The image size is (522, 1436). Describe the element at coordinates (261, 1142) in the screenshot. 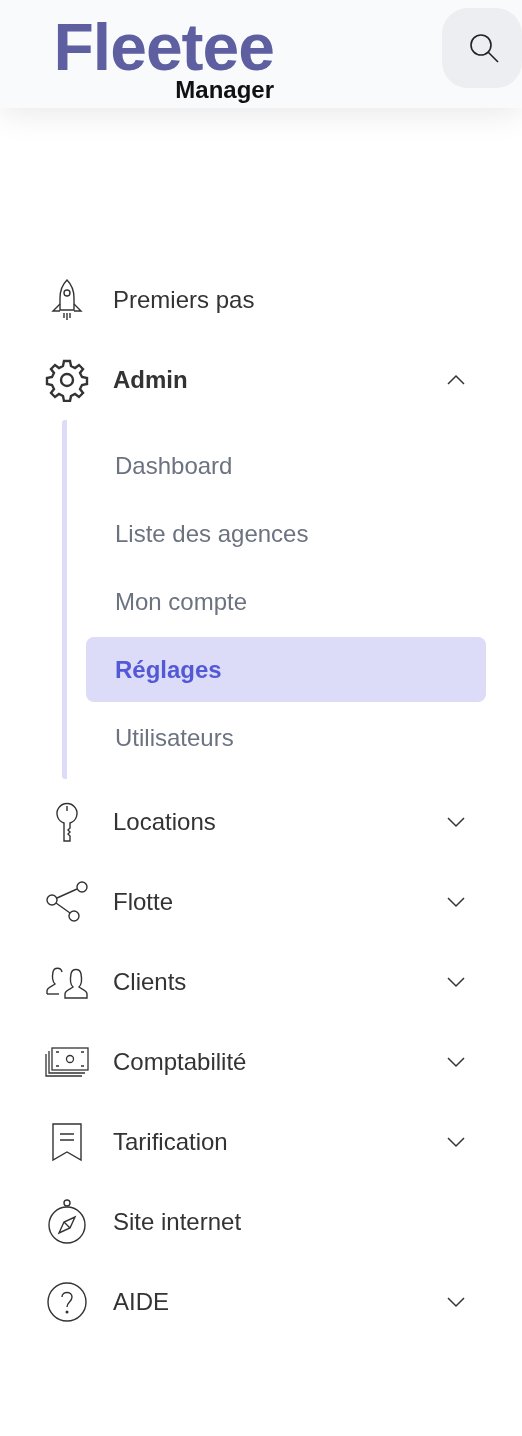

I see `menu-item: Tarification` at that location.